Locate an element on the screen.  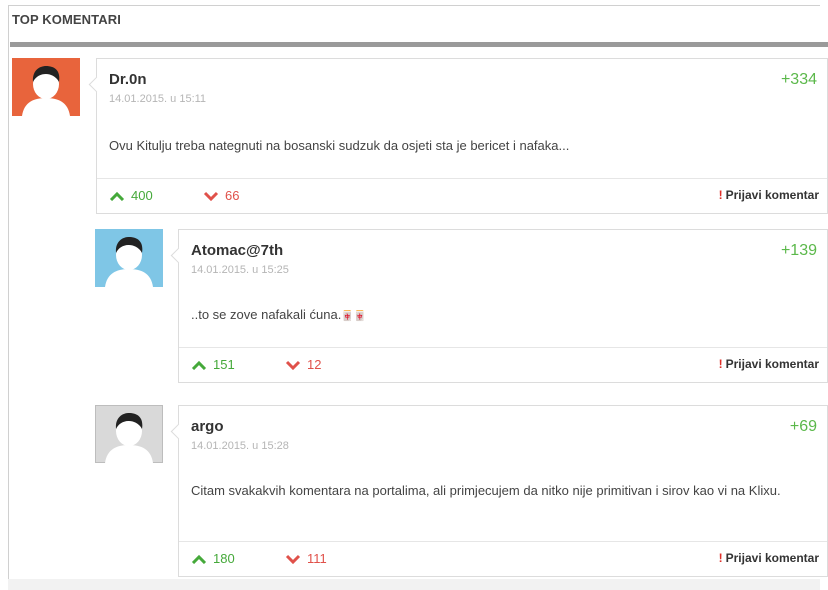
upvote-count: 400 is located at coordinates (142, 195).